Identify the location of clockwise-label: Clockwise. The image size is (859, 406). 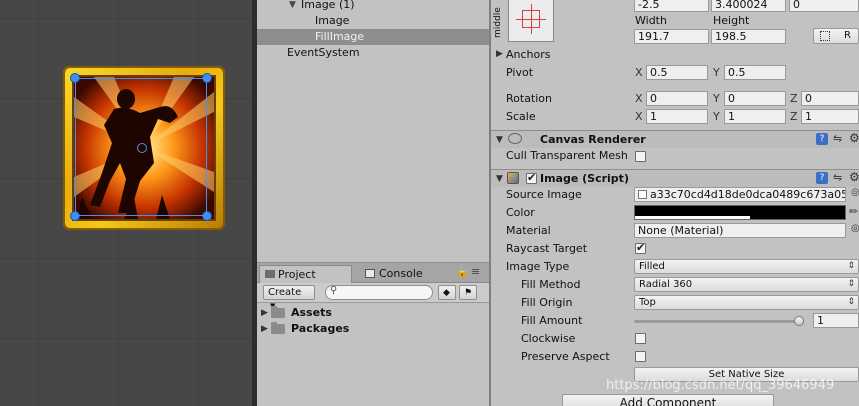
(548, 338).